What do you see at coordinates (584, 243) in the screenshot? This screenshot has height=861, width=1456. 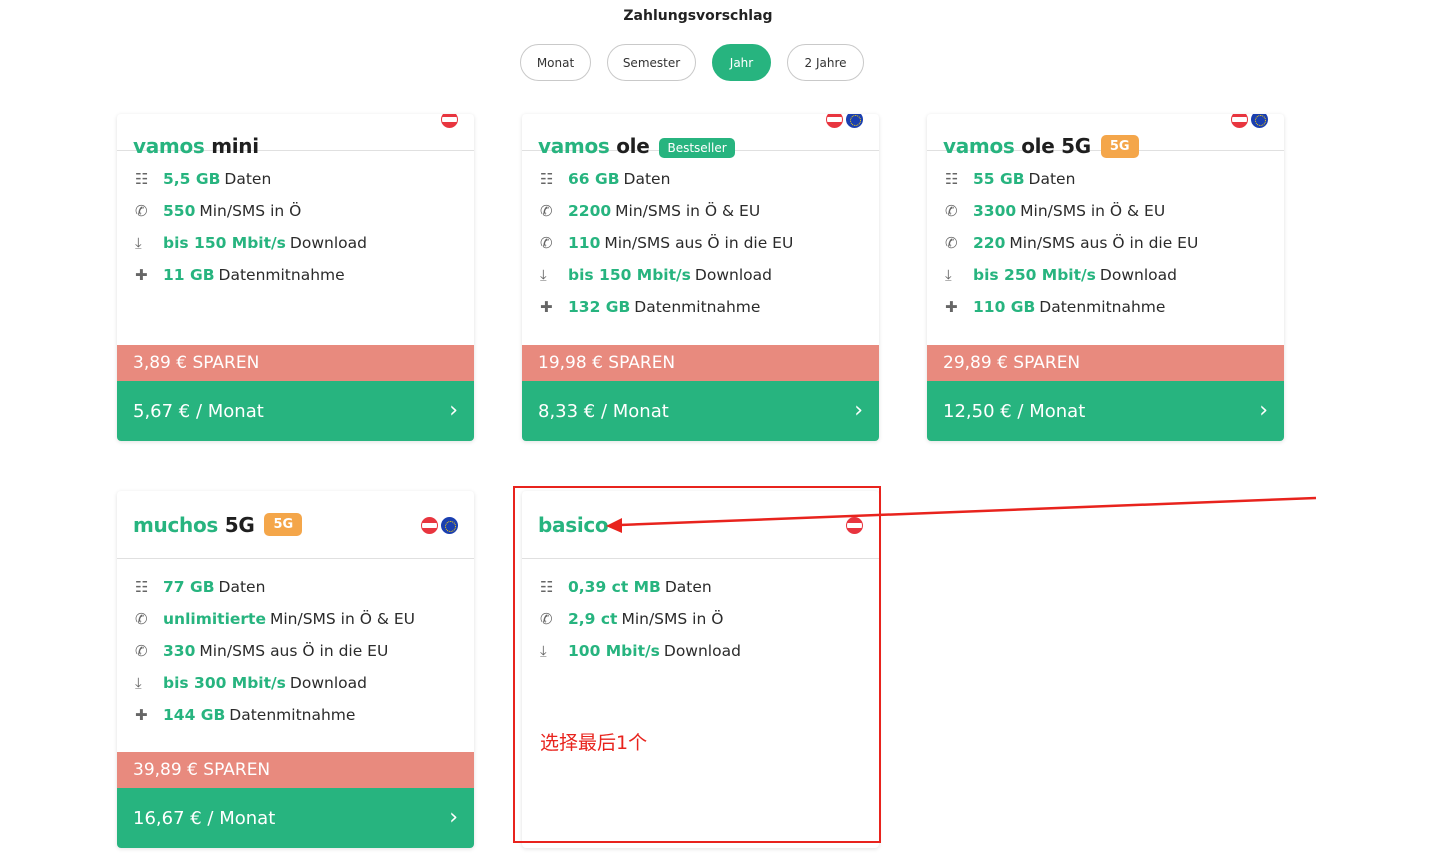 I see `feature-highlight: 110` at bounding box center [584, 243].